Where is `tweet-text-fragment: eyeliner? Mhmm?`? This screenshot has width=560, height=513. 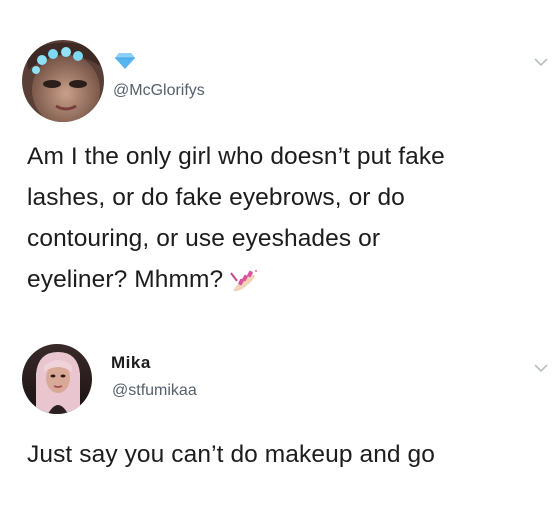 tweet-text-fragment: eyeliner? Mhmm? is located at coordinates (125, 279).